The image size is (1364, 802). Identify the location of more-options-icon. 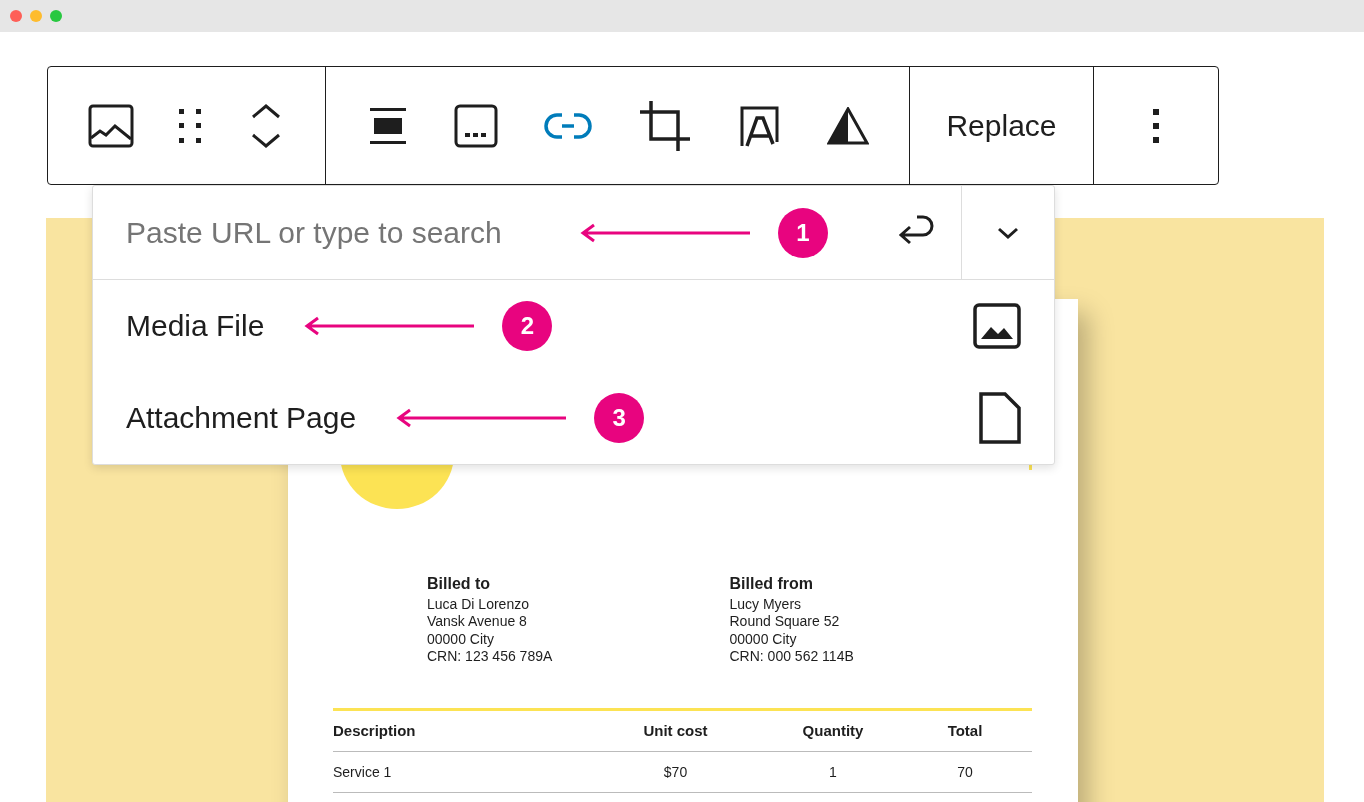
(1156, 125).